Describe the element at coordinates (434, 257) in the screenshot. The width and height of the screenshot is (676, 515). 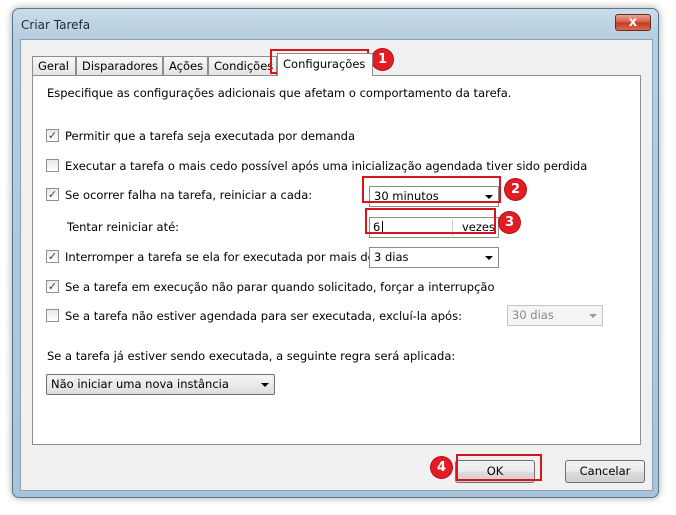
I see `stop-duration-select: 3 dias` at that location.